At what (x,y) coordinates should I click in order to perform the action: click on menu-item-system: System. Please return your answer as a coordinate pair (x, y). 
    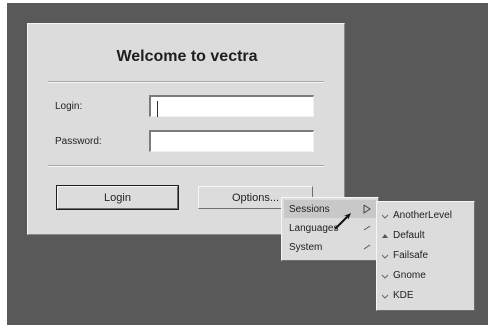
    Looking at the image, I should click on (330, 247).